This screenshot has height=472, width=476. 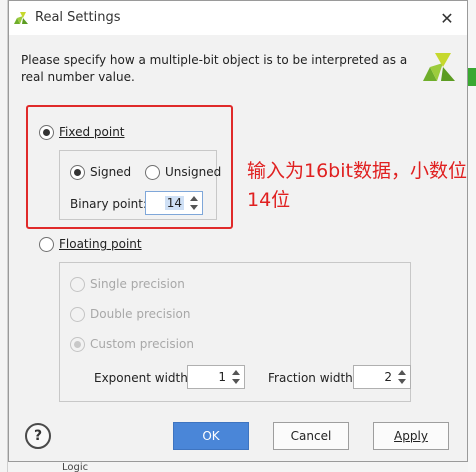 I want to click on apply-button: Apply, so click(x=411, y=436).